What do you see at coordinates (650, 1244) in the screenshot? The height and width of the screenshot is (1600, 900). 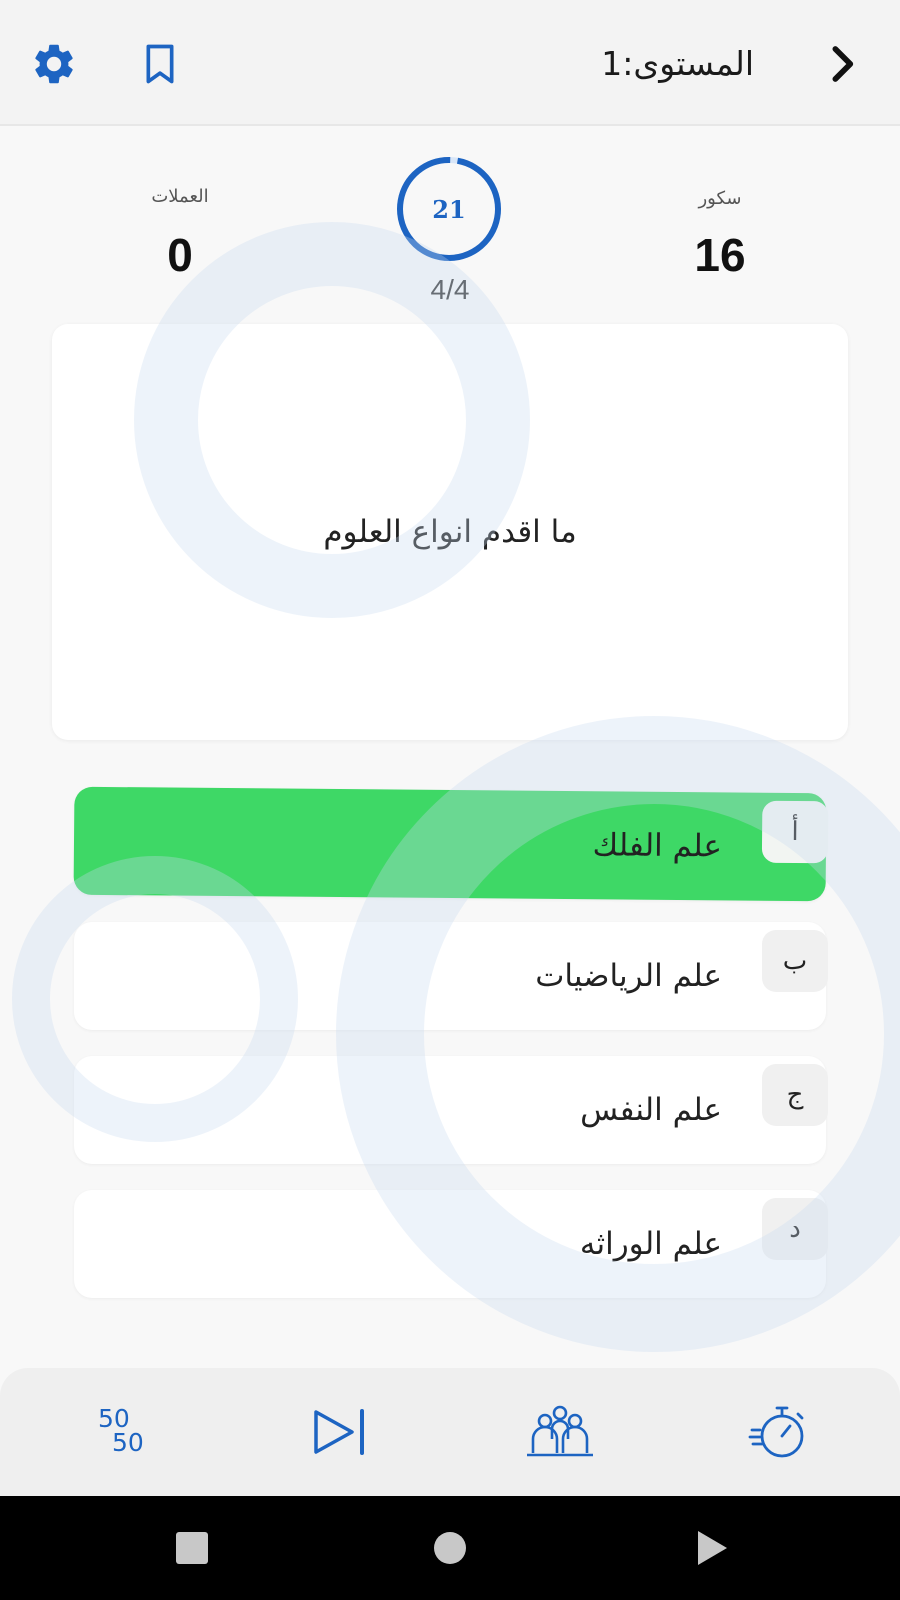 I see `answer-text: علم الوراثه` at bounding box center [650, 1244].